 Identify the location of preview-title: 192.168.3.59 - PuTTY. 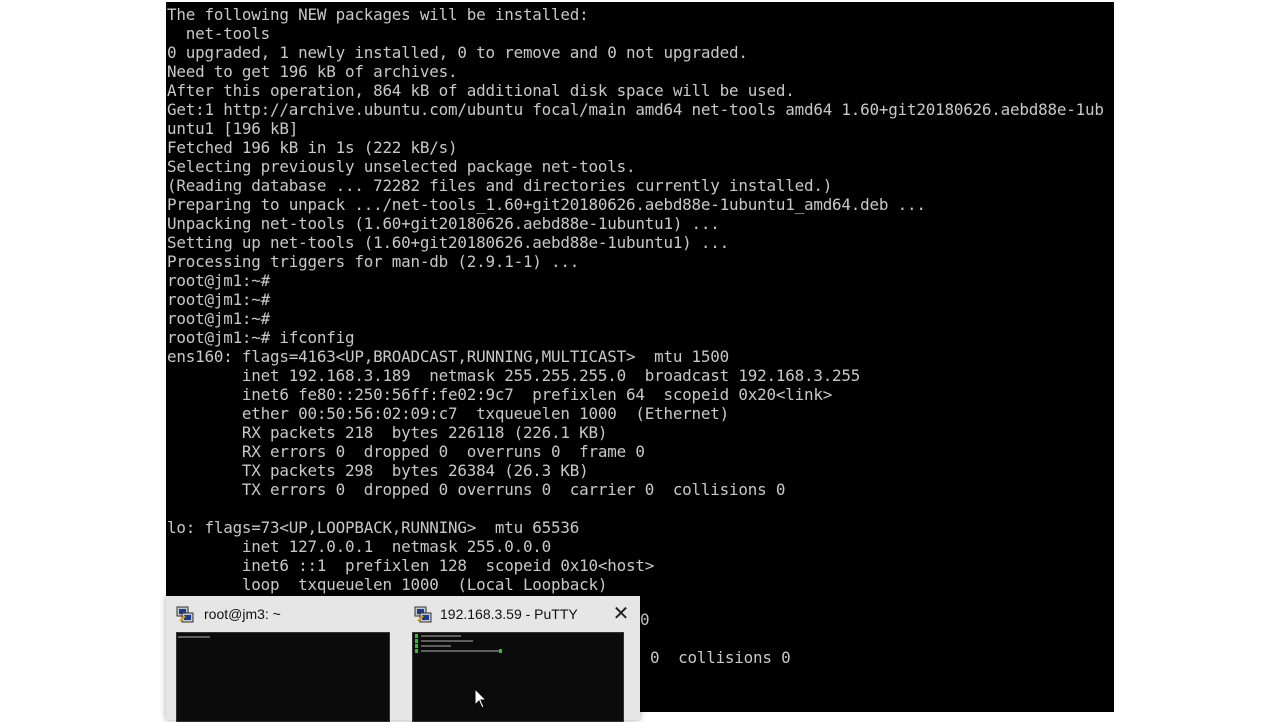
(509, 614).